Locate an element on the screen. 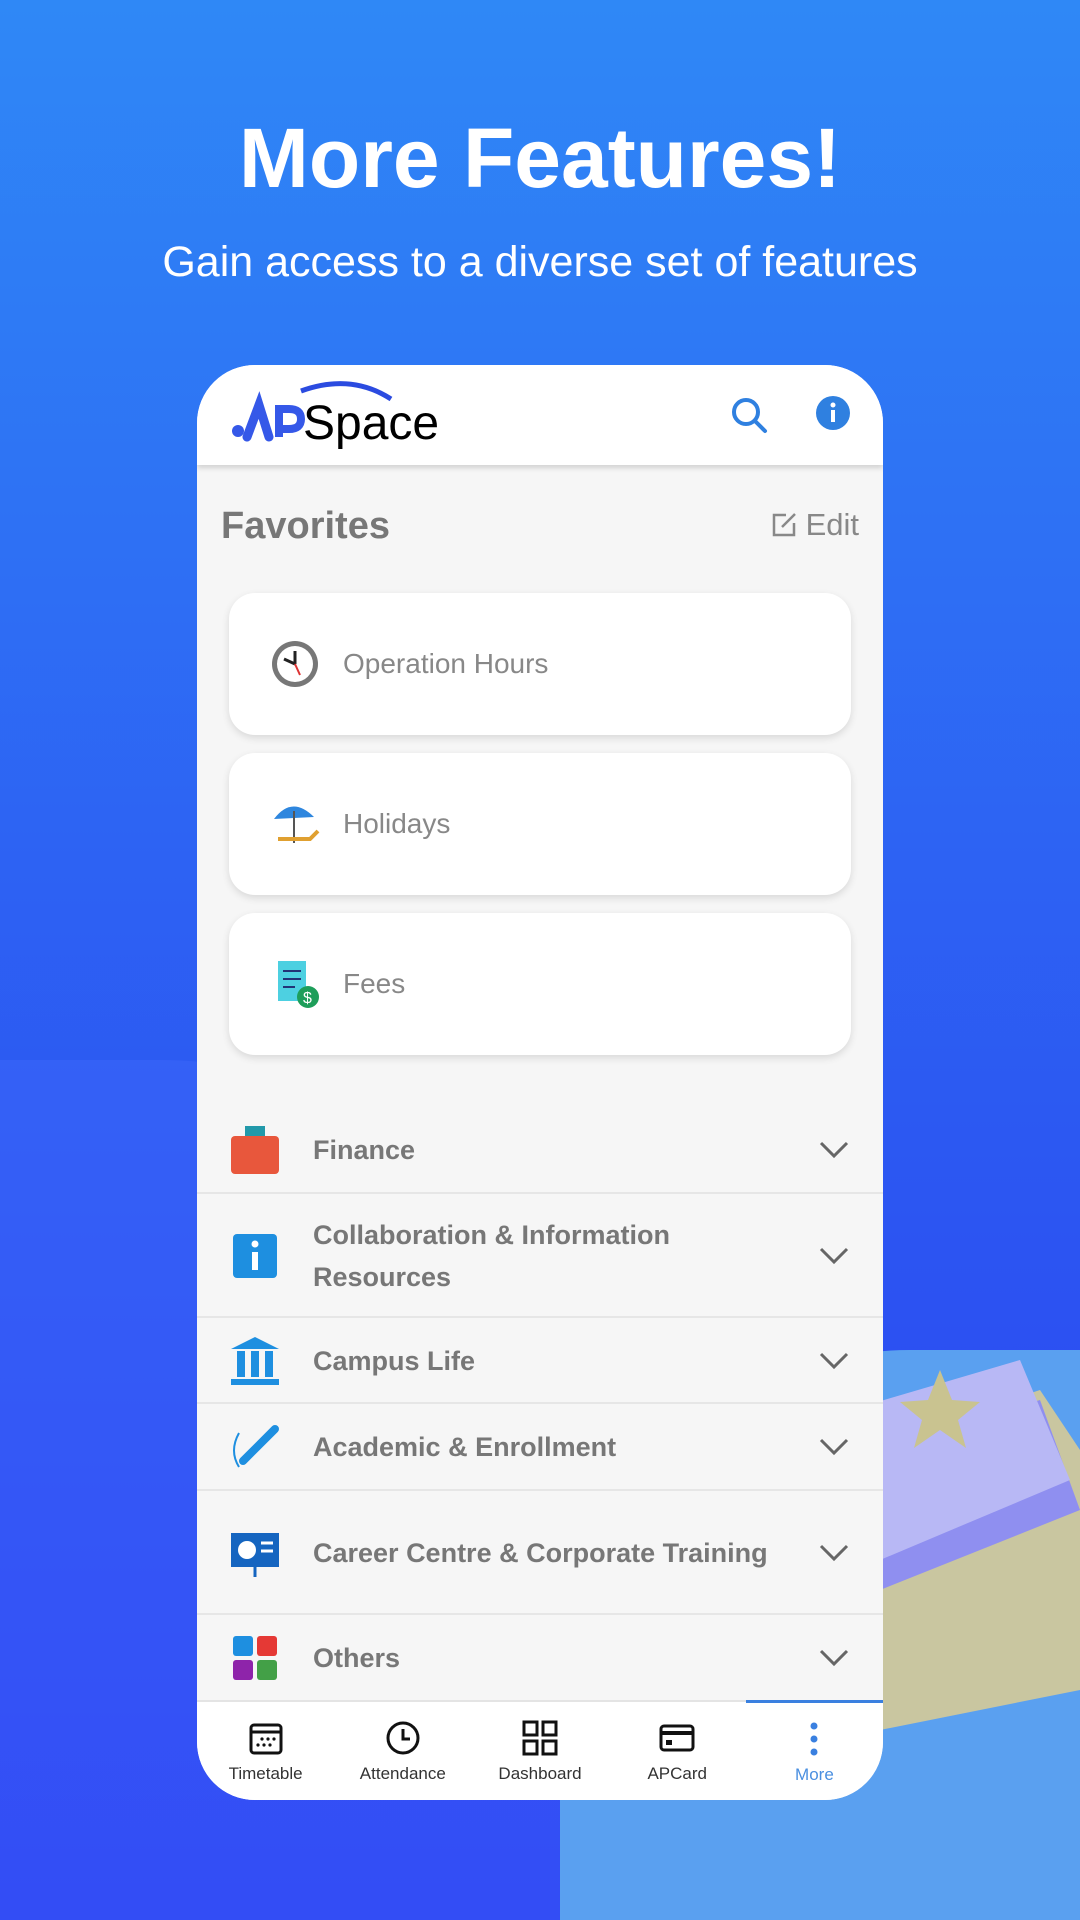  building-icon is located at coordinates (255, 1360).